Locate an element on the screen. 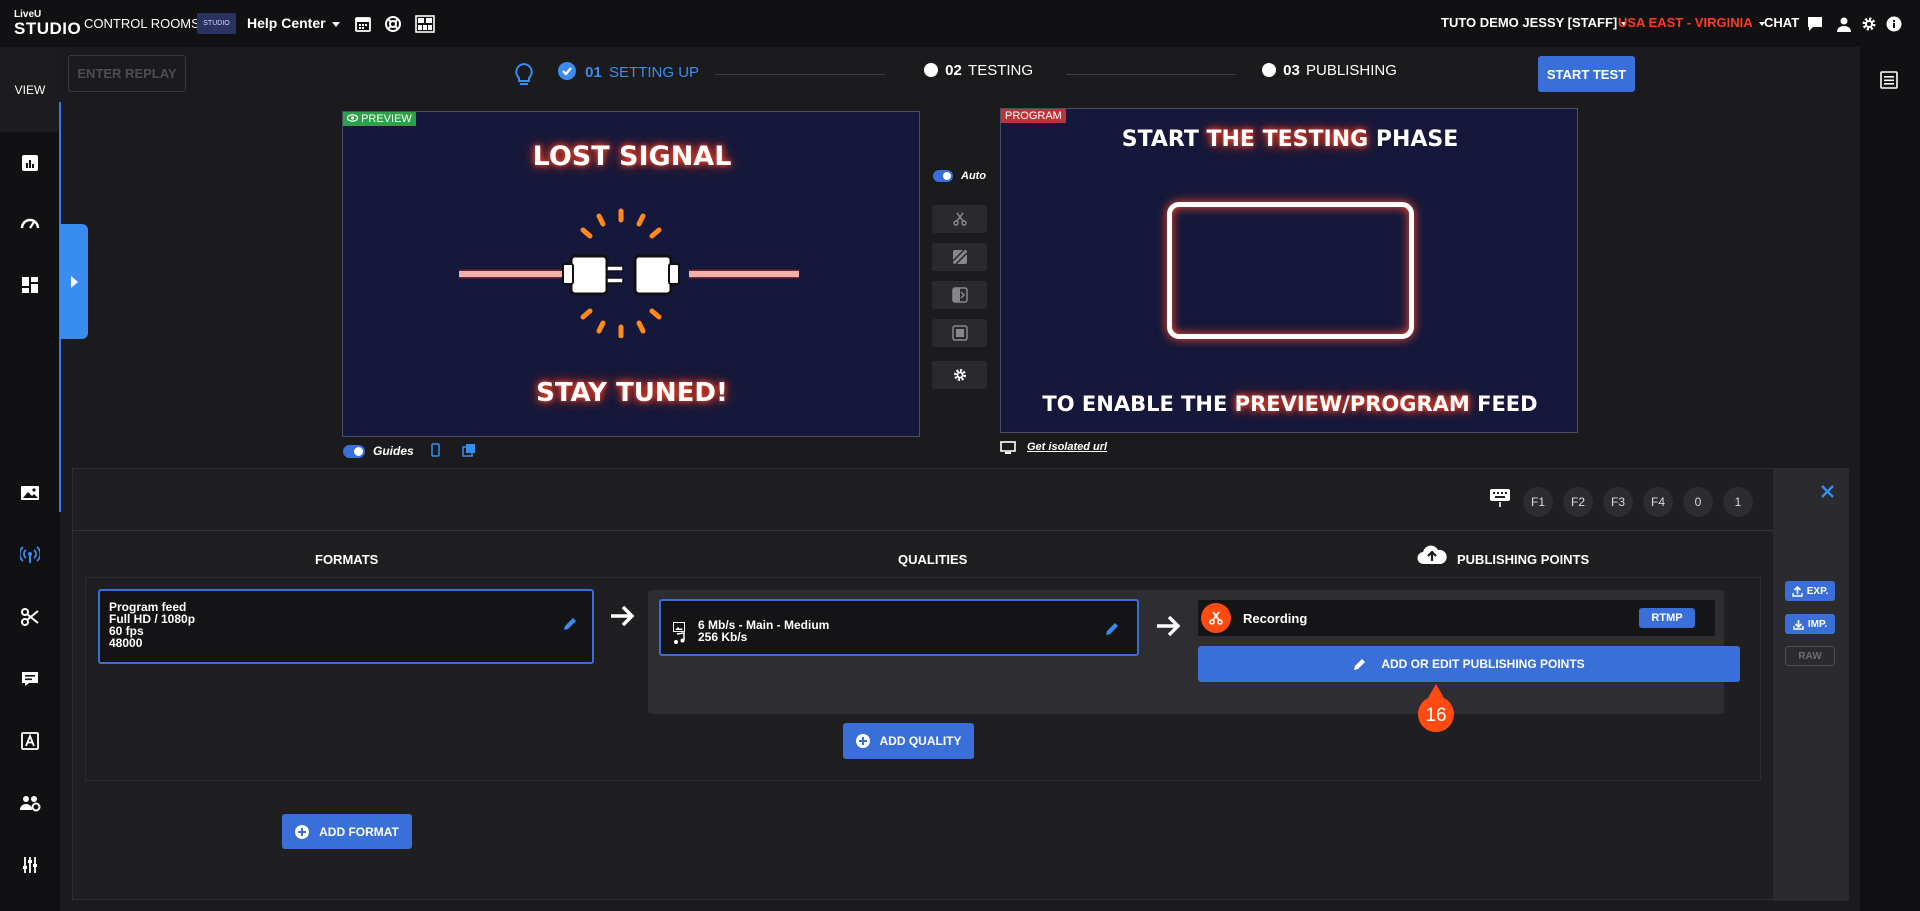  start-test-button: START TEST is located at coordinates (1586, 74).